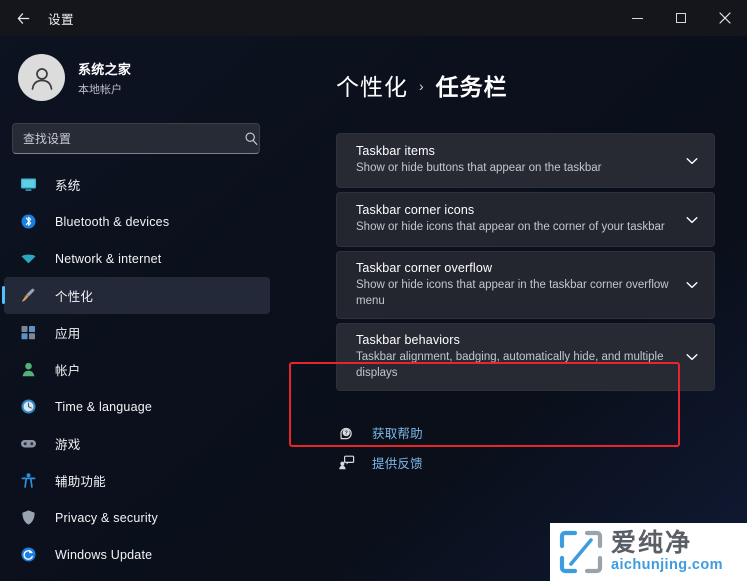  What do you see at coordinates (251, 138) in the screenshot?
I see `search-icon` at bounding box center [251, 138].